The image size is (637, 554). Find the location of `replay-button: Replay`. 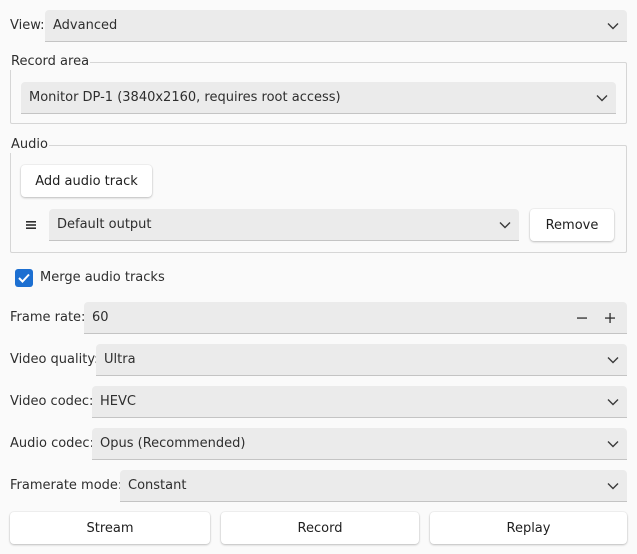

replay-button: Replay is located at coordinates (528, 528).